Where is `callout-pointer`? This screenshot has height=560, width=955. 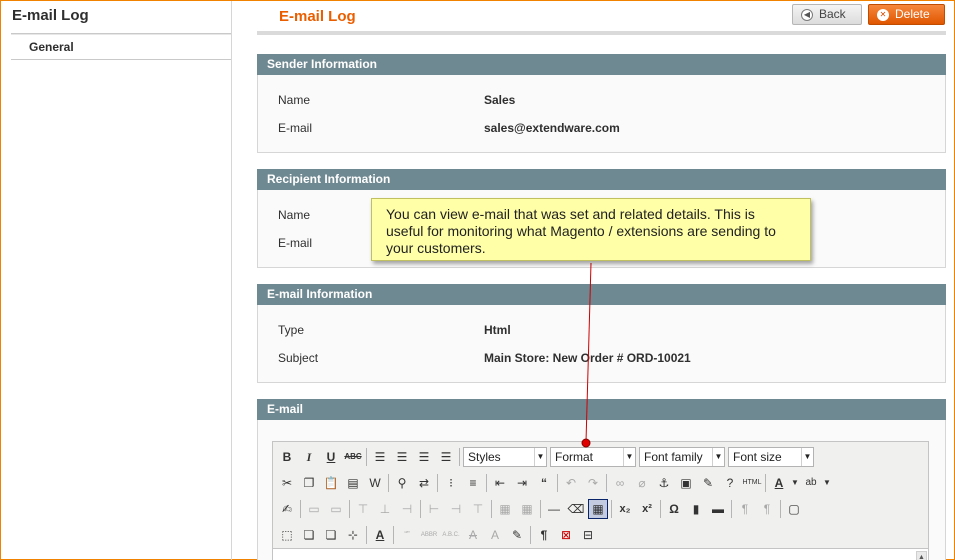 callout-pointer is located at coordinates (586, 355).